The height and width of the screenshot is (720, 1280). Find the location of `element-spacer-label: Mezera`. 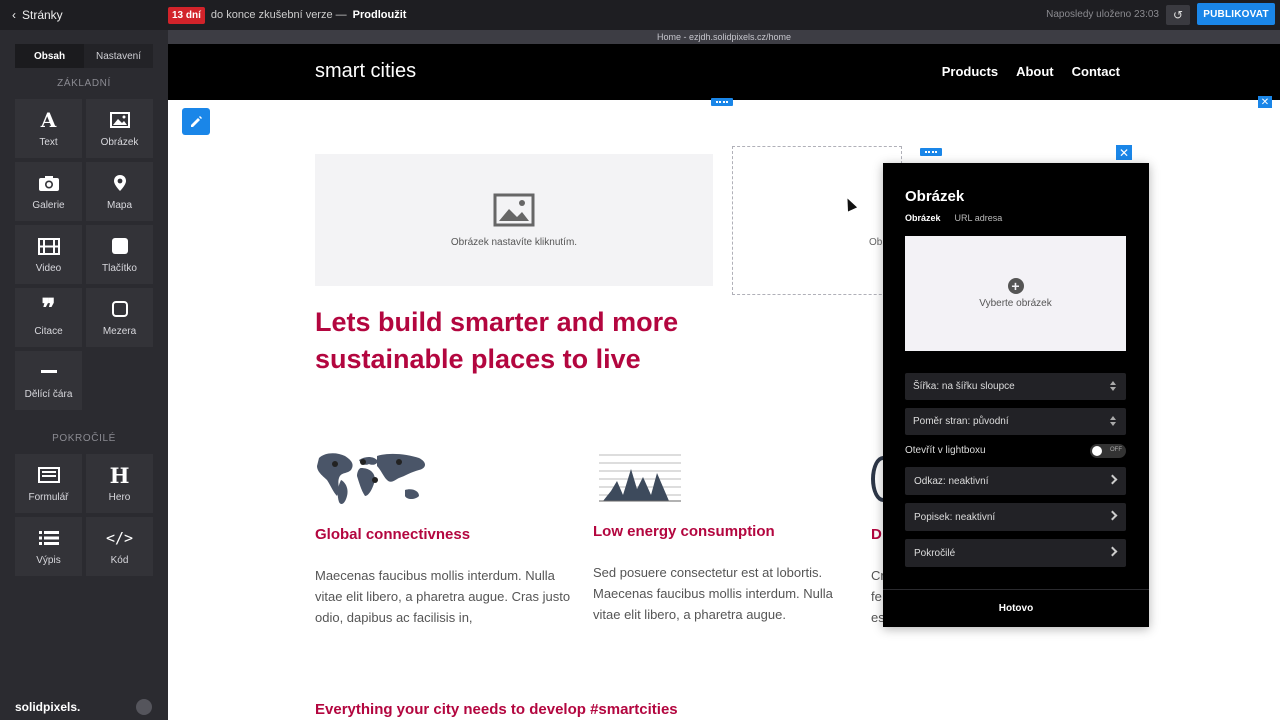

element-spacer-label: Mezera is located at coordinates (119, 331).